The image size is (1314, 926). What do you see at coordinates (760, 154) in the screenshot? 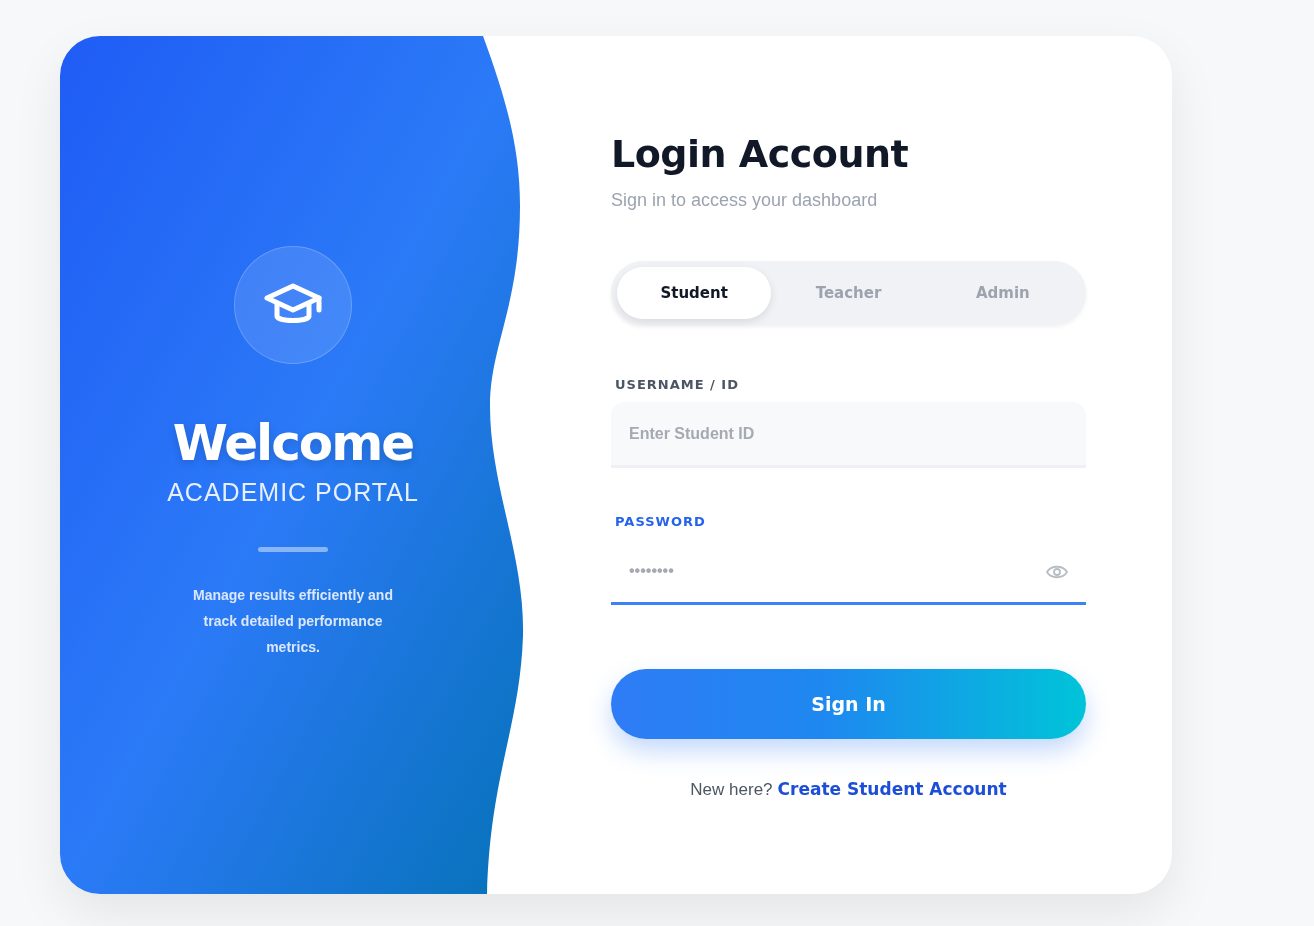
I see `form-title: Login Account` at bounding box center [760, 154].